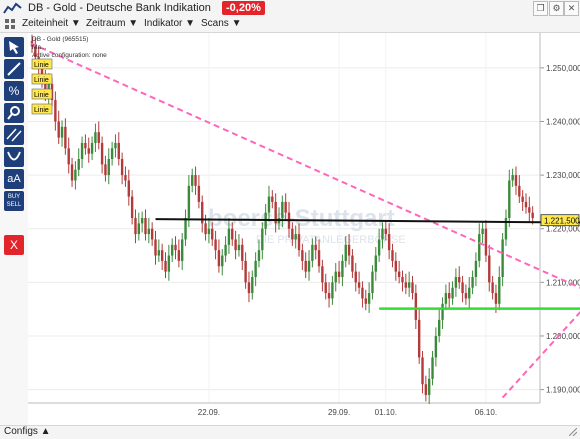 The height and width of the screenshot is (439, 580). What do you see at coordinates (41, 65) in the screenshot?
I see `line-label: Linie` at bounding box center [41, 65].